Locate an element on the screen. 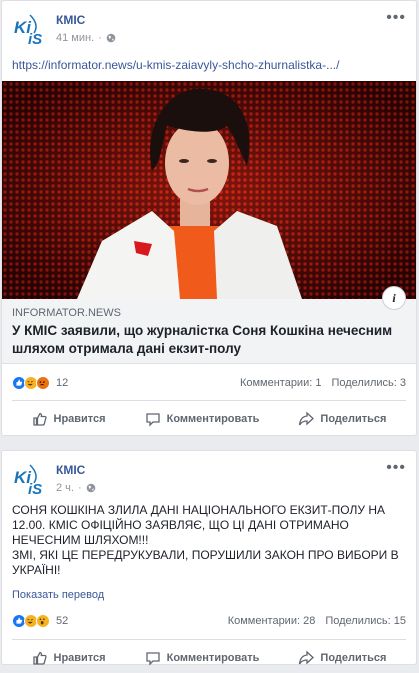  reactions: 52 is located at coordinates (40, 621).